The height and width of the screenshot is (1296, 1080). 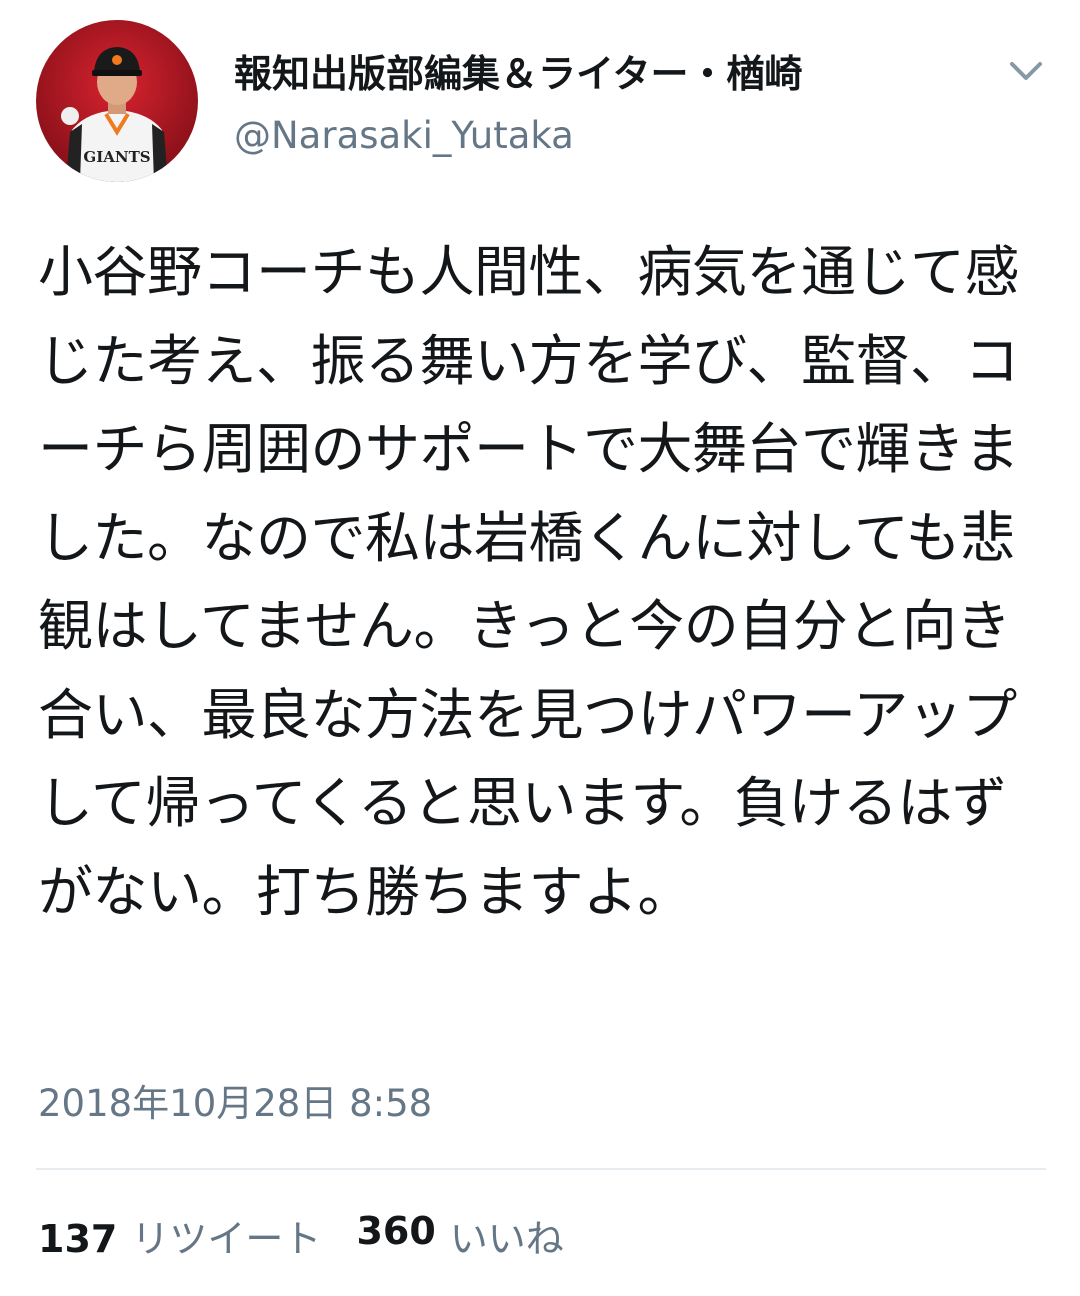 I want to click on author-info: 報知出版部編集＆ライター・楢崎 @Narasaki_Yutaka, so click(x=584, y=105).